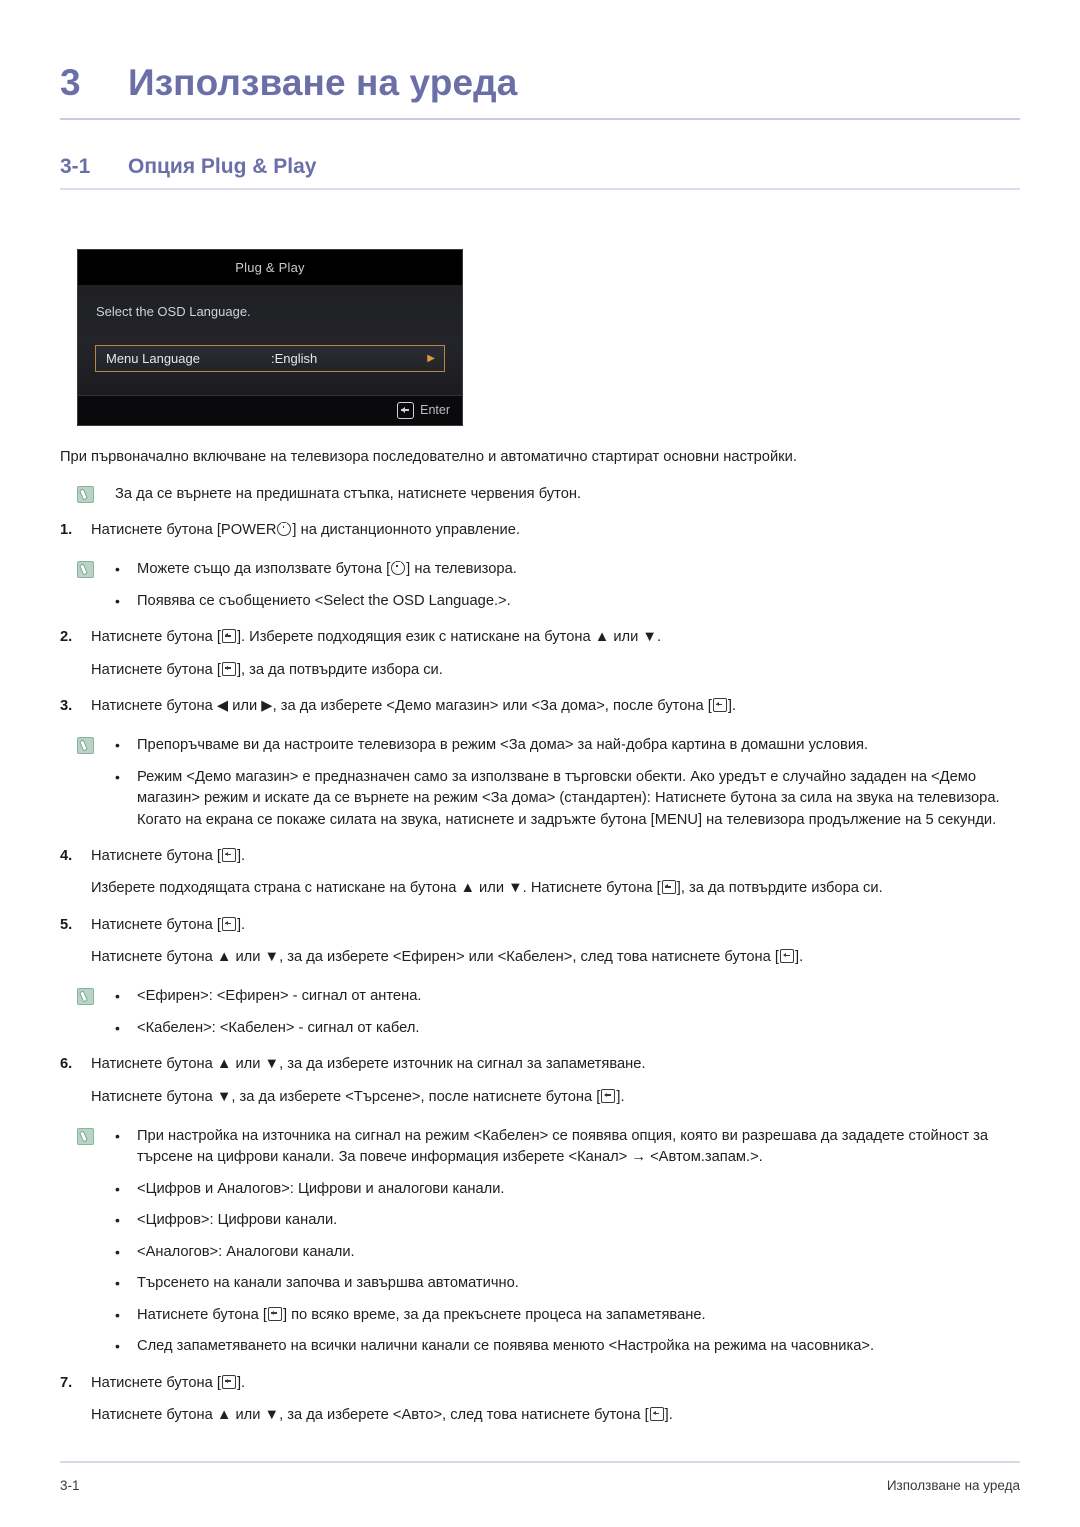 The image size is (1080, 1527). I want to click on step-number: 1., so click(66, 530).